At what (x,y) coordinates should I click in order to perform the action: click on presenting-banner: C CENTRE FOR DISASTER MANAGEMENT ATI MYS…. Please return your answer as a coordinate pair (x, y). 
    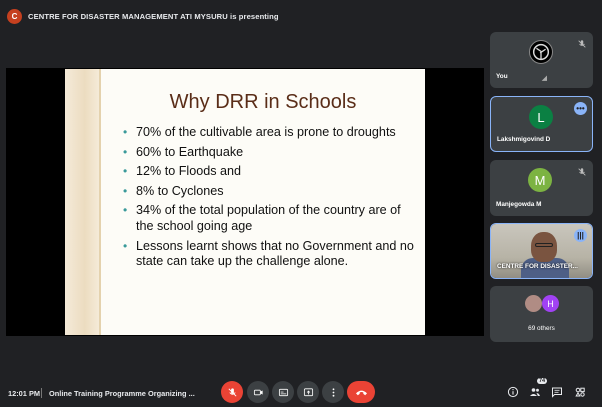
    Looking at the image, I should click on (143, 16).